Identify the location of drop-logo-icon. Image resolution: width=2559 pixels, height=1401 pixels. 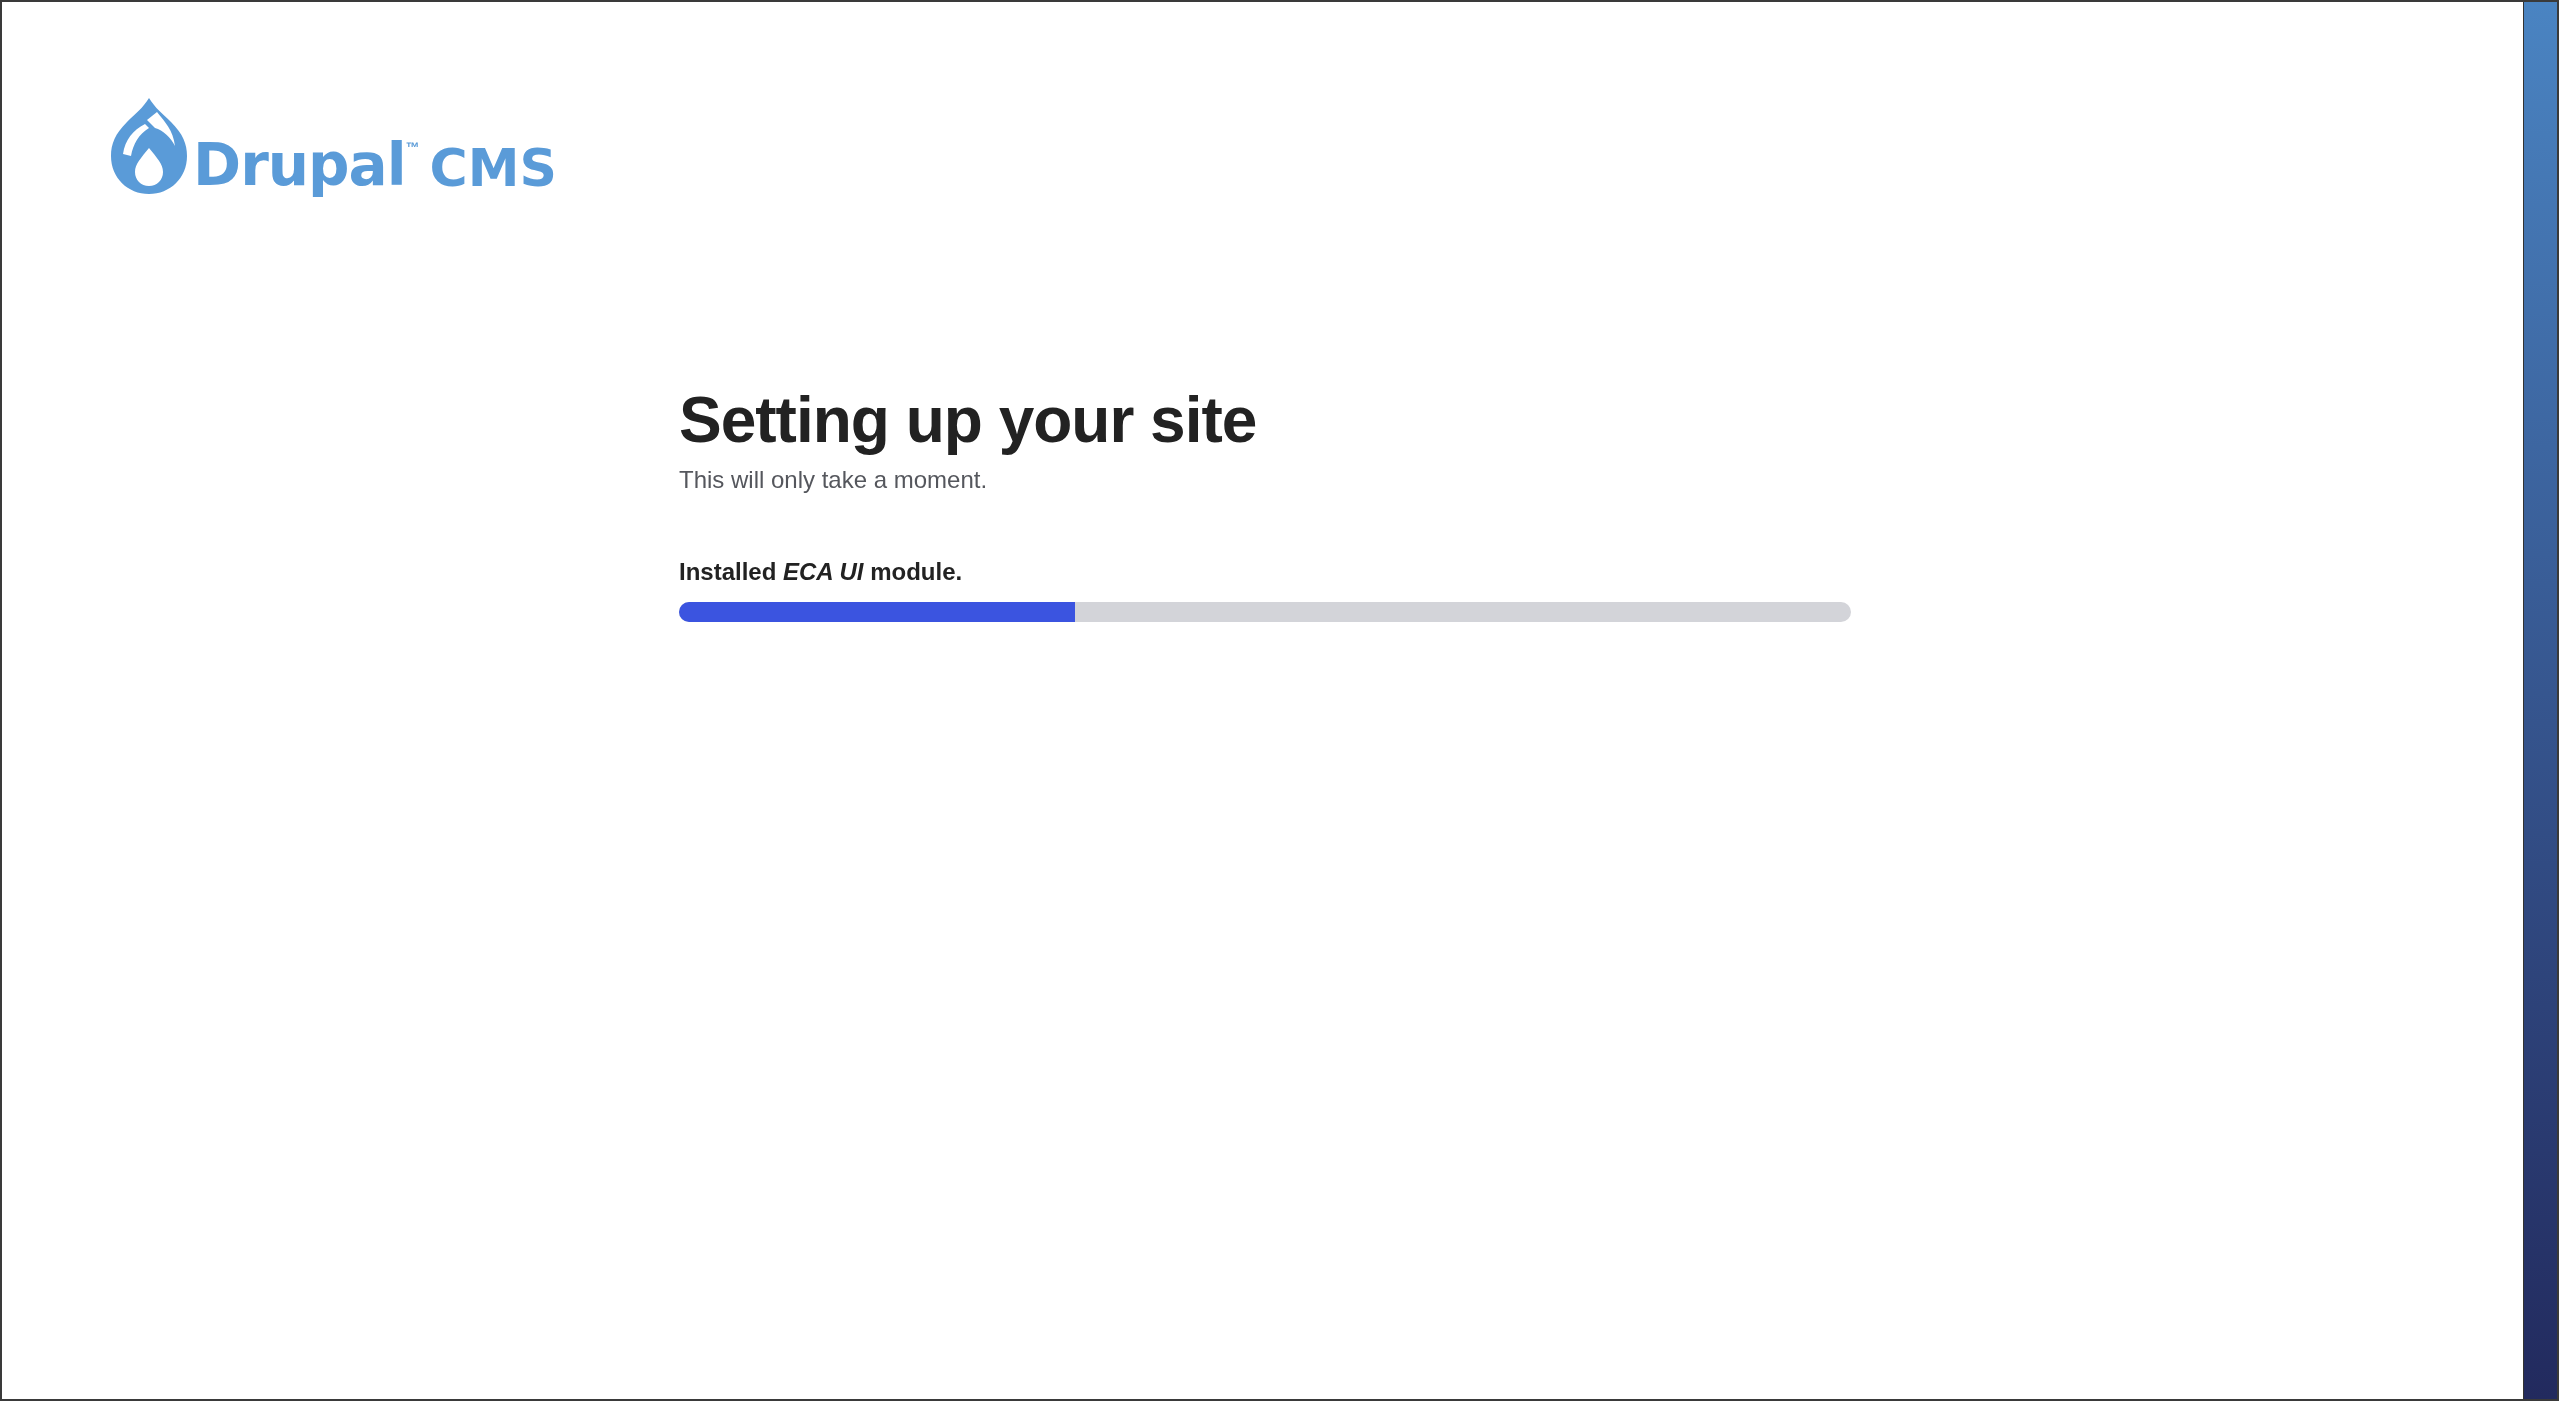
(149, 146).